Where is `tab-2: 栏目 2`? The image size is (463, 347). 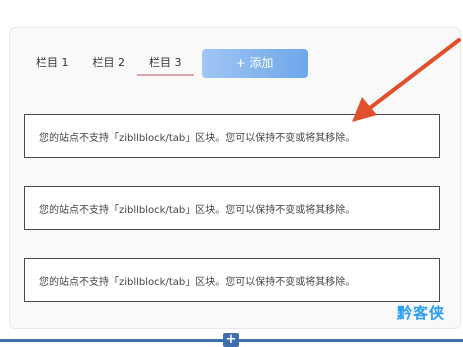
tab-2: 栏目 2 is located at coordinates (109, 63).